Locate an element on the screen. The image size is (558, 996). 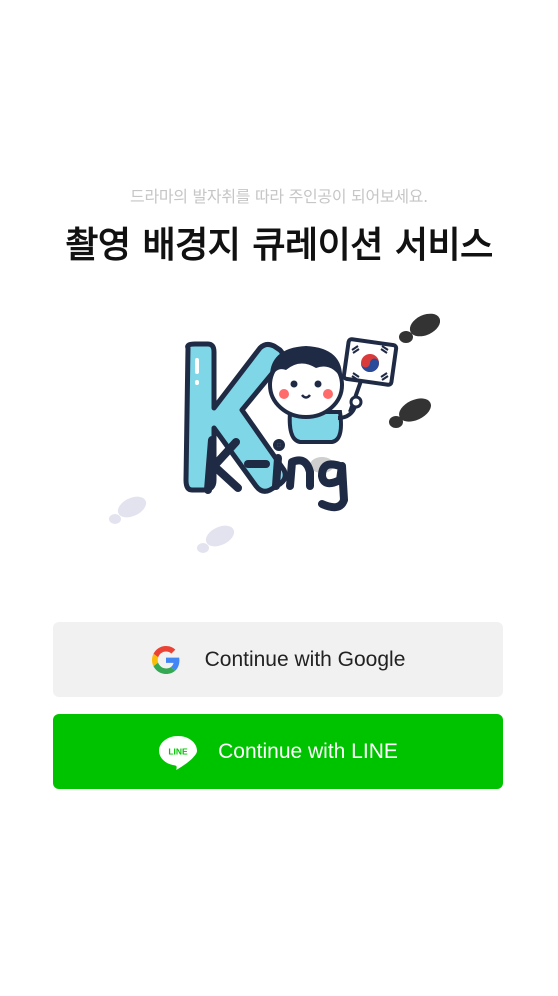
google-icon is located at coordinates (166, 660).